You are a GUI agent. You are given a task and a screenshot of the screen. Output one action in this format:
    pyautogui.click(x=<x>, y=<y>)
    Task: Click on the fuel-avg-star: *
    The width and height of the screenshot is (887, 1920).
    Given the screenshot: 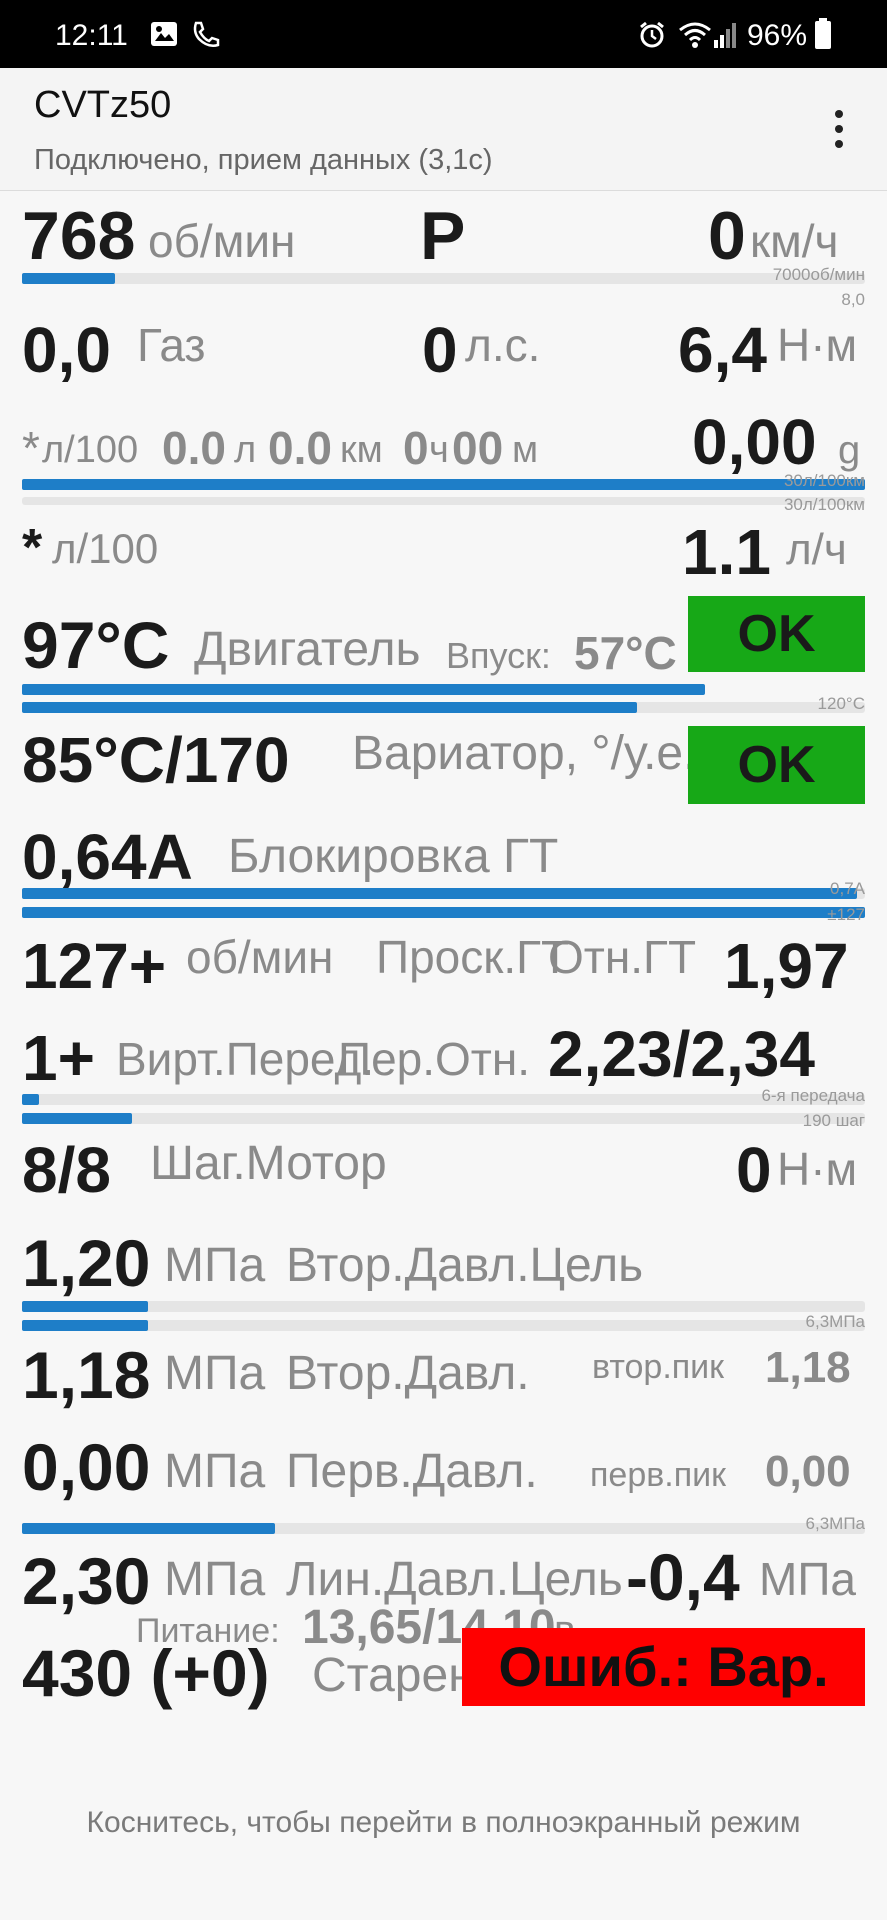 What is the action you would take?
    pyautogui.click(x=31, y=448)
    